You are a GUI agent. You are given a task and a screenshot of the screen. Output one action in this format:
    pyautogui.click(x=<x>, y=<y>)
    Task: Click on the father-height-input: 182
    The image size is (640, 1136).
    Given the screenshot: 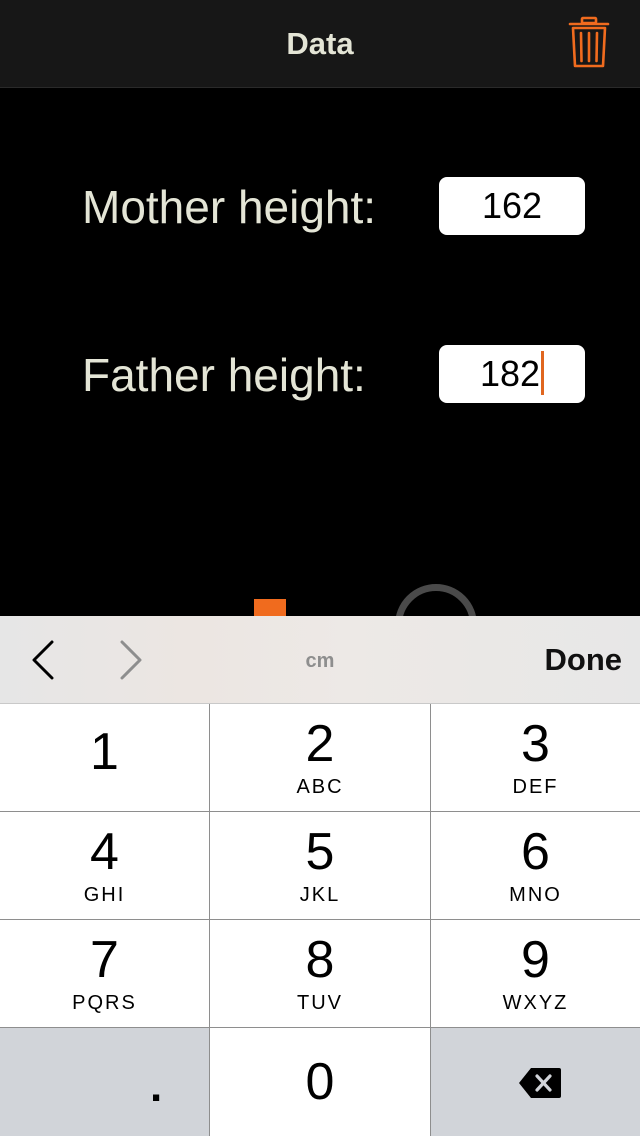 What is the action you would take?
    pyautogui.click(x=512, y=374)
    